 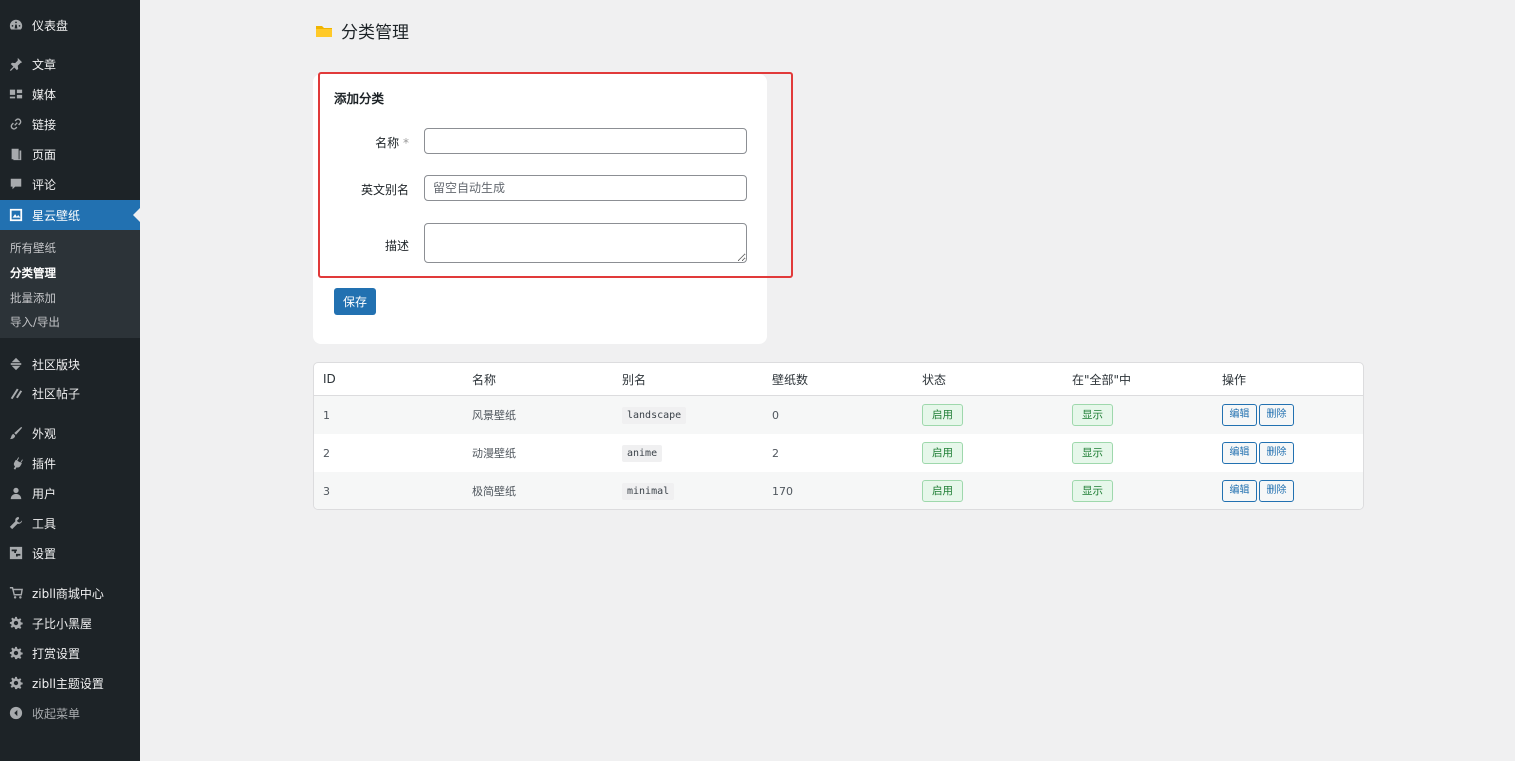 I want to click on menu-label: 评论, so click(x=44, y=184).